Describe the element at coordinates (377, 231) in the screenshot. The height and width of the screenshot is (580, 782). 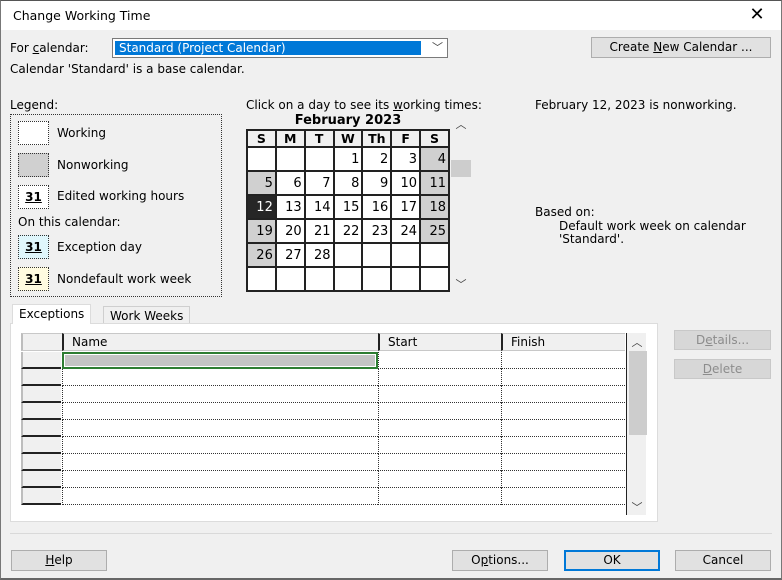
I see `calendar-day: 23` at that location.